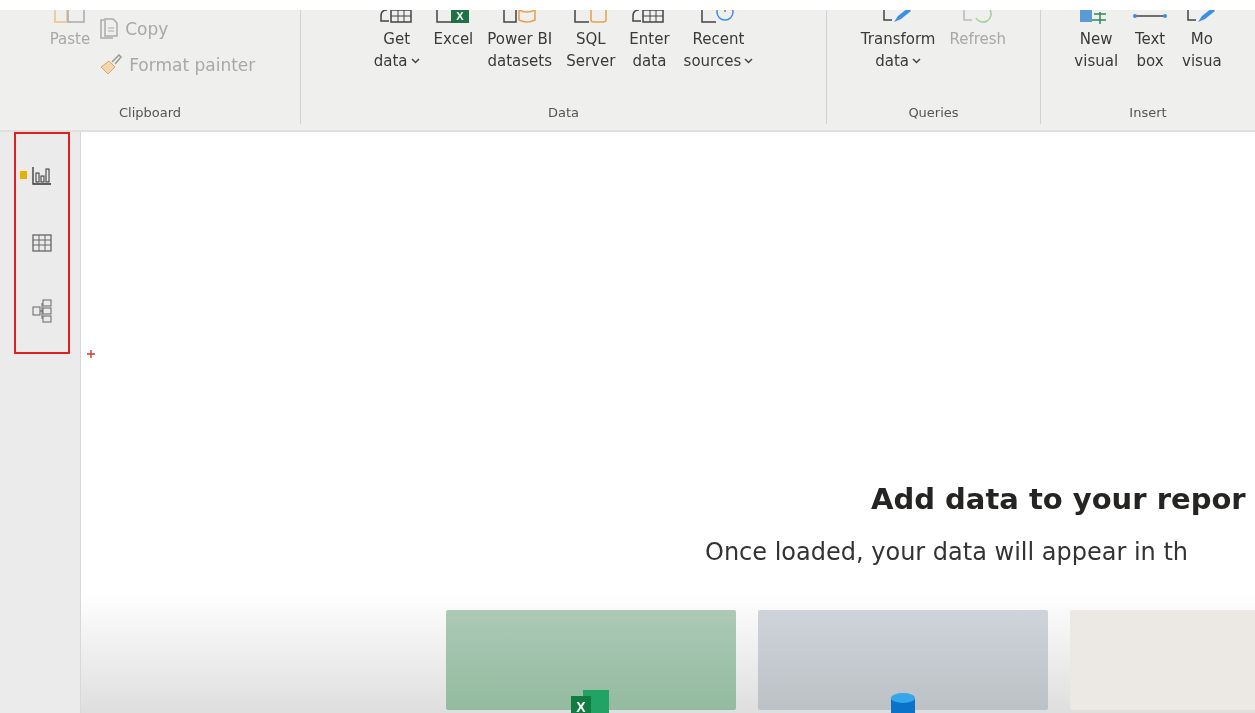  Describe the element at coordinates (718, 57) in the screenshot. I see `ribbon-button: Recent sources` at that location.